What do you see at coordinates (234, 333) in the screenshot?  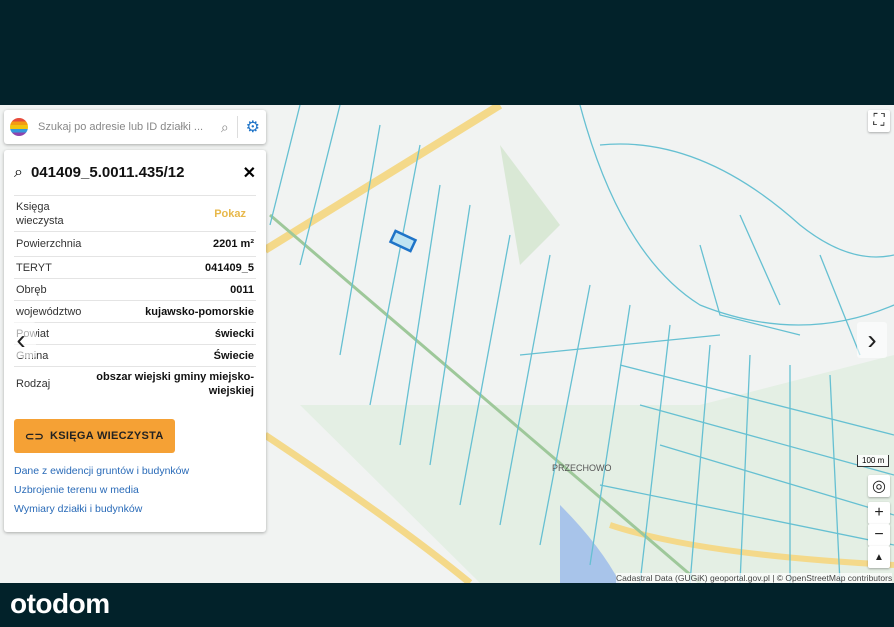 I see `row-value: świecki` at bounding box center [234, 333].